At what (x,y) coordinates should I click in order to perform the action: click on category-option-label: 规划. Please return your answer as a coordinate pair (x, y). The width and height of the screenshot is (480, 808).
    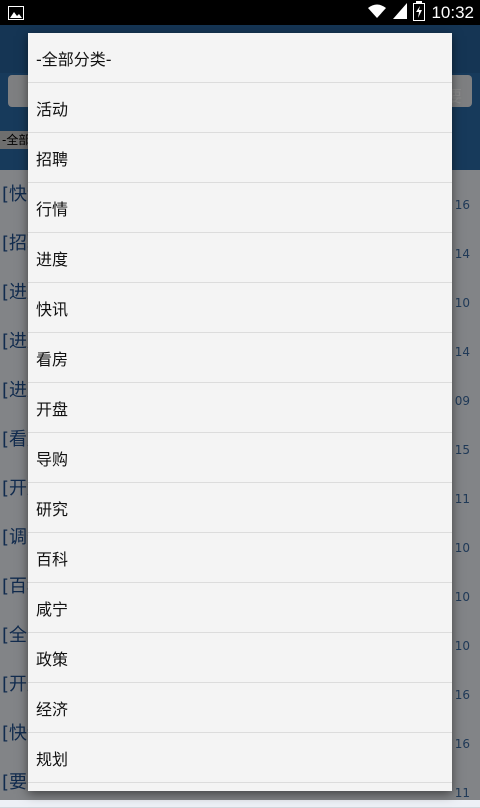
    Looking at the image, I should click on (52, 759).